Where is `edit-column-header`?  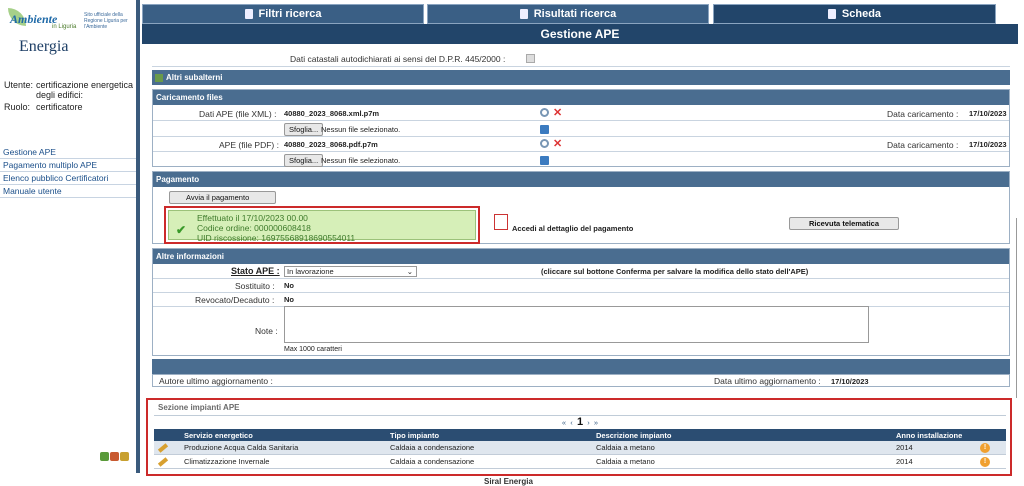 edit-column-header is located at coordinates (168, 435).